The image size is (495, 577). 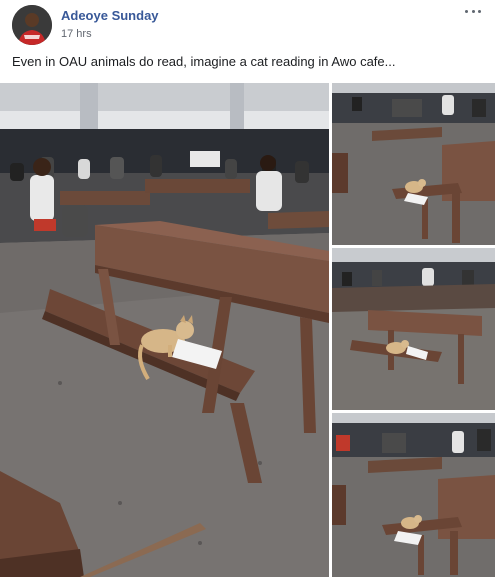 I want to click on more-options-icon, so click(x=473, y=11).